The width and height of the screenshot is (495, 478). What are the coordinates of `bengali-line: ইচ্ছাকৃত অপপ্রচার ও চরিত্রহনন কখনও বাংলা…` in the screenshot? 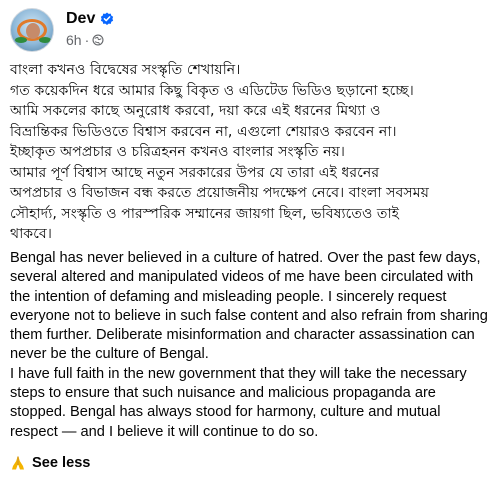 It's located at (177, 152).